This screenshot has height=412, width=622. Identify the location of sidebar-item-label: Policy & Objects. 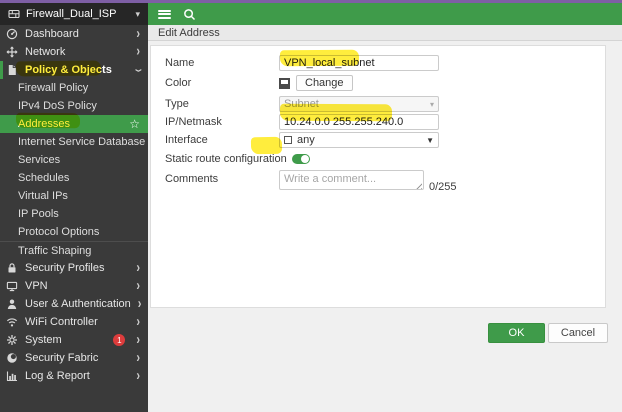
(68, 70).